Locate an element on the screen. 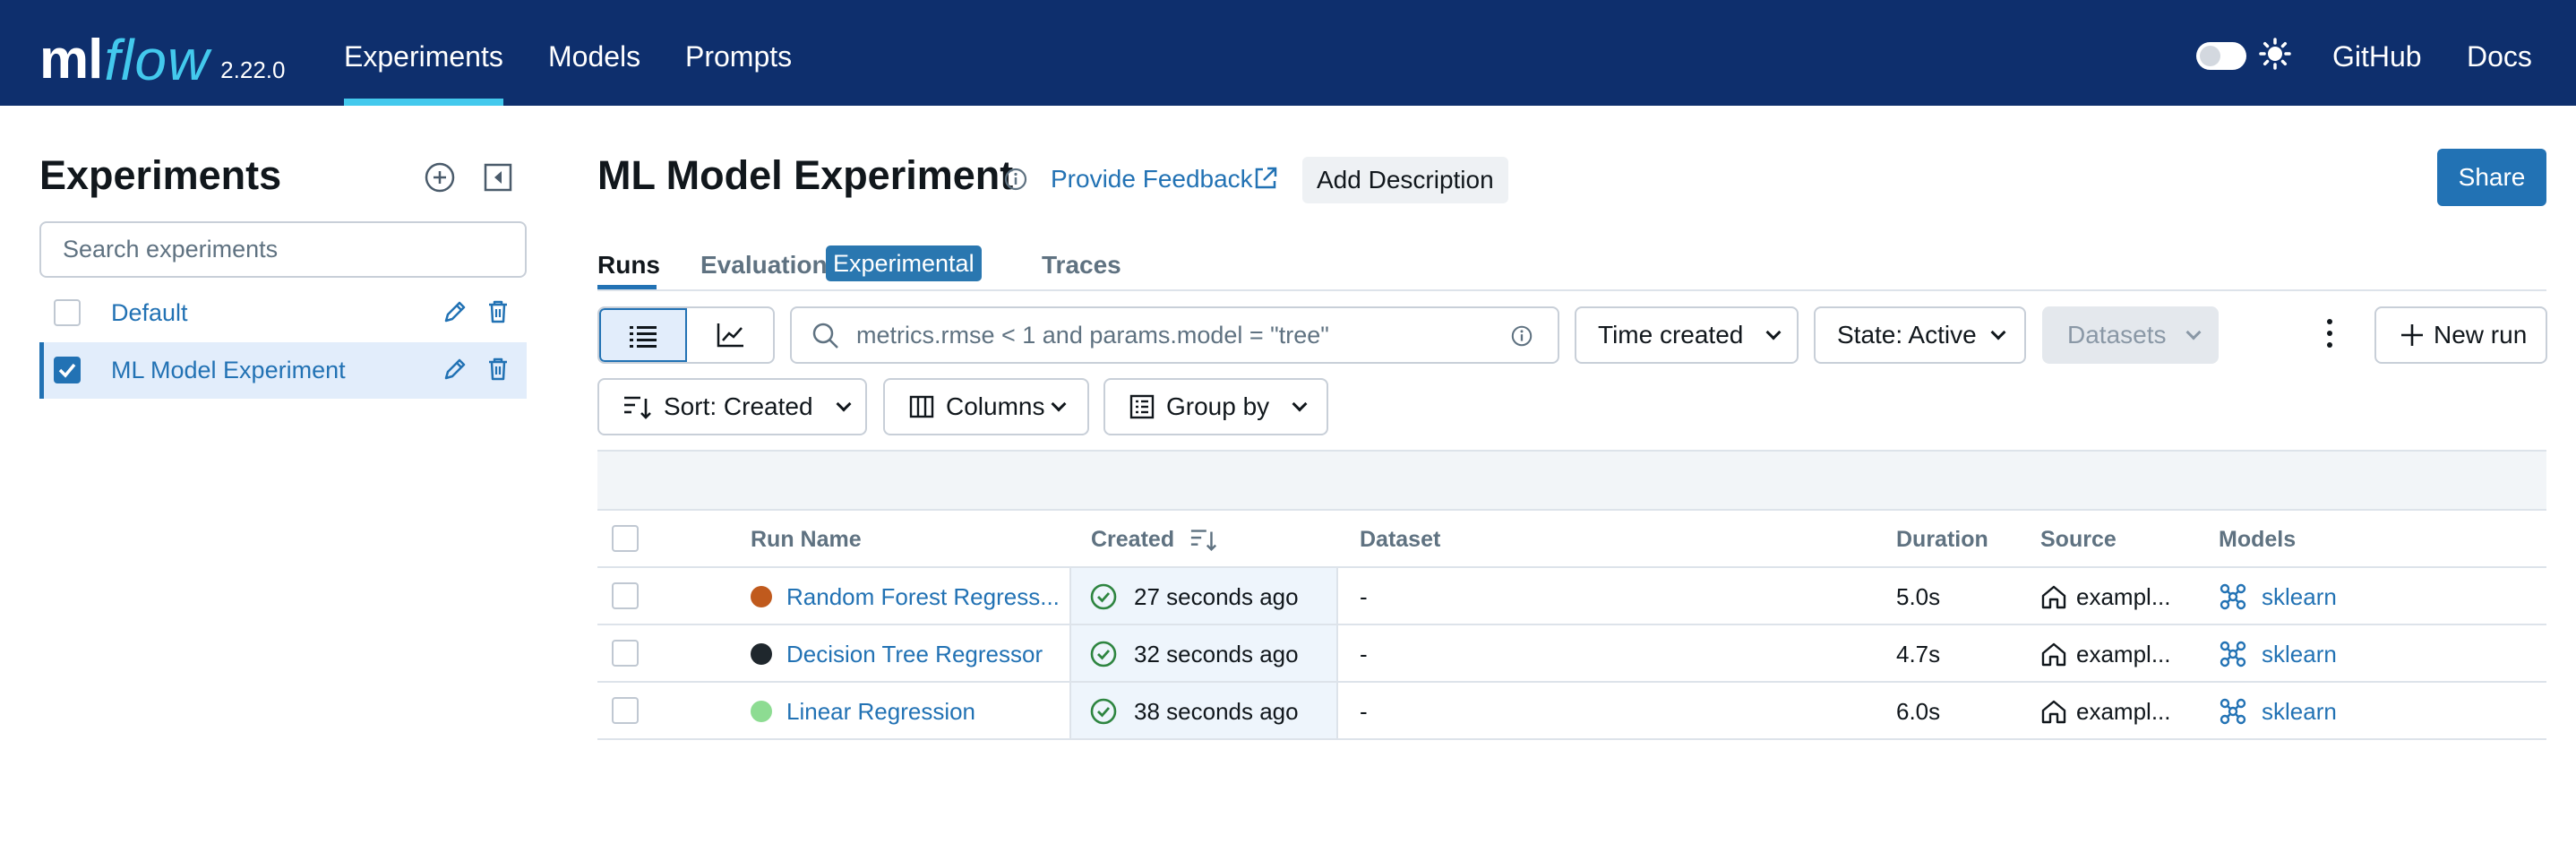 This screenshot has height=844, width=2576. new-run-button: New run is located at coordinates (2460, 335).